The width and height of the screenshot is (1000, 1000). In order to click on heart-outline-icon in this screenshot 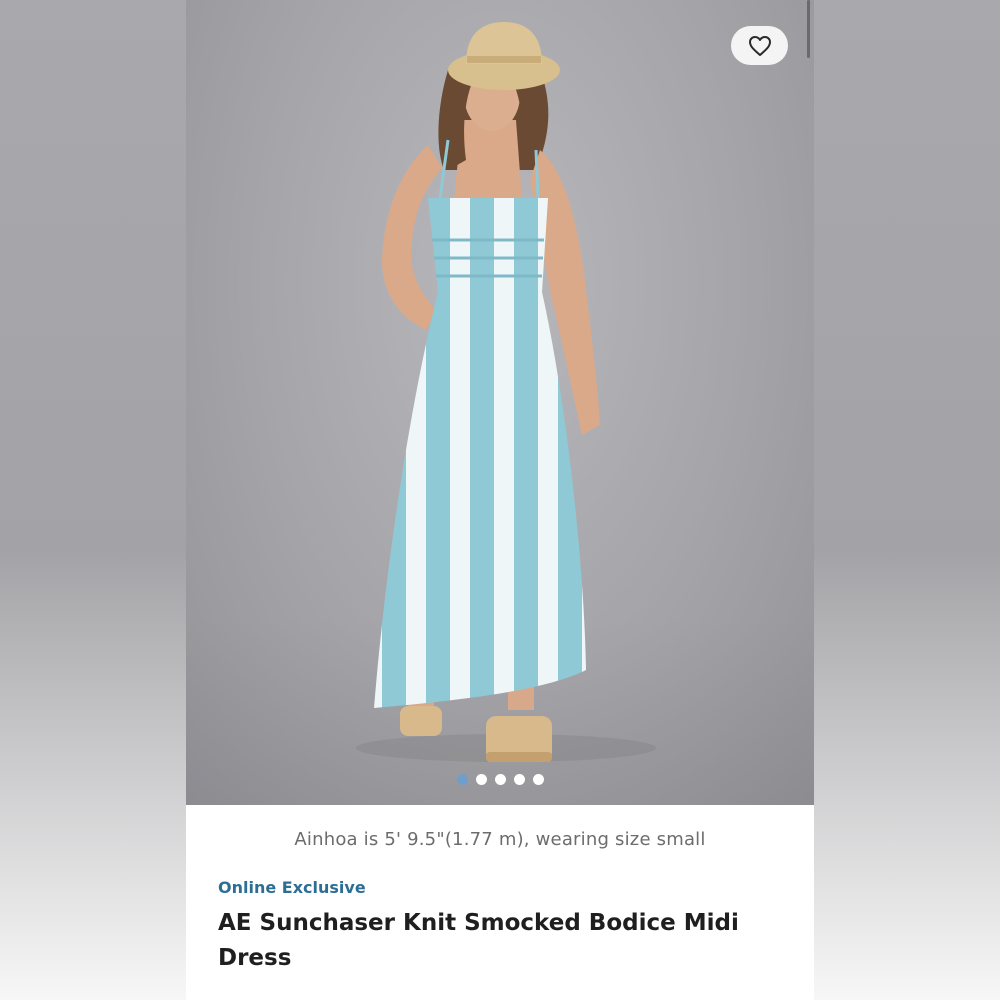, I will do `click(759, 45)`.